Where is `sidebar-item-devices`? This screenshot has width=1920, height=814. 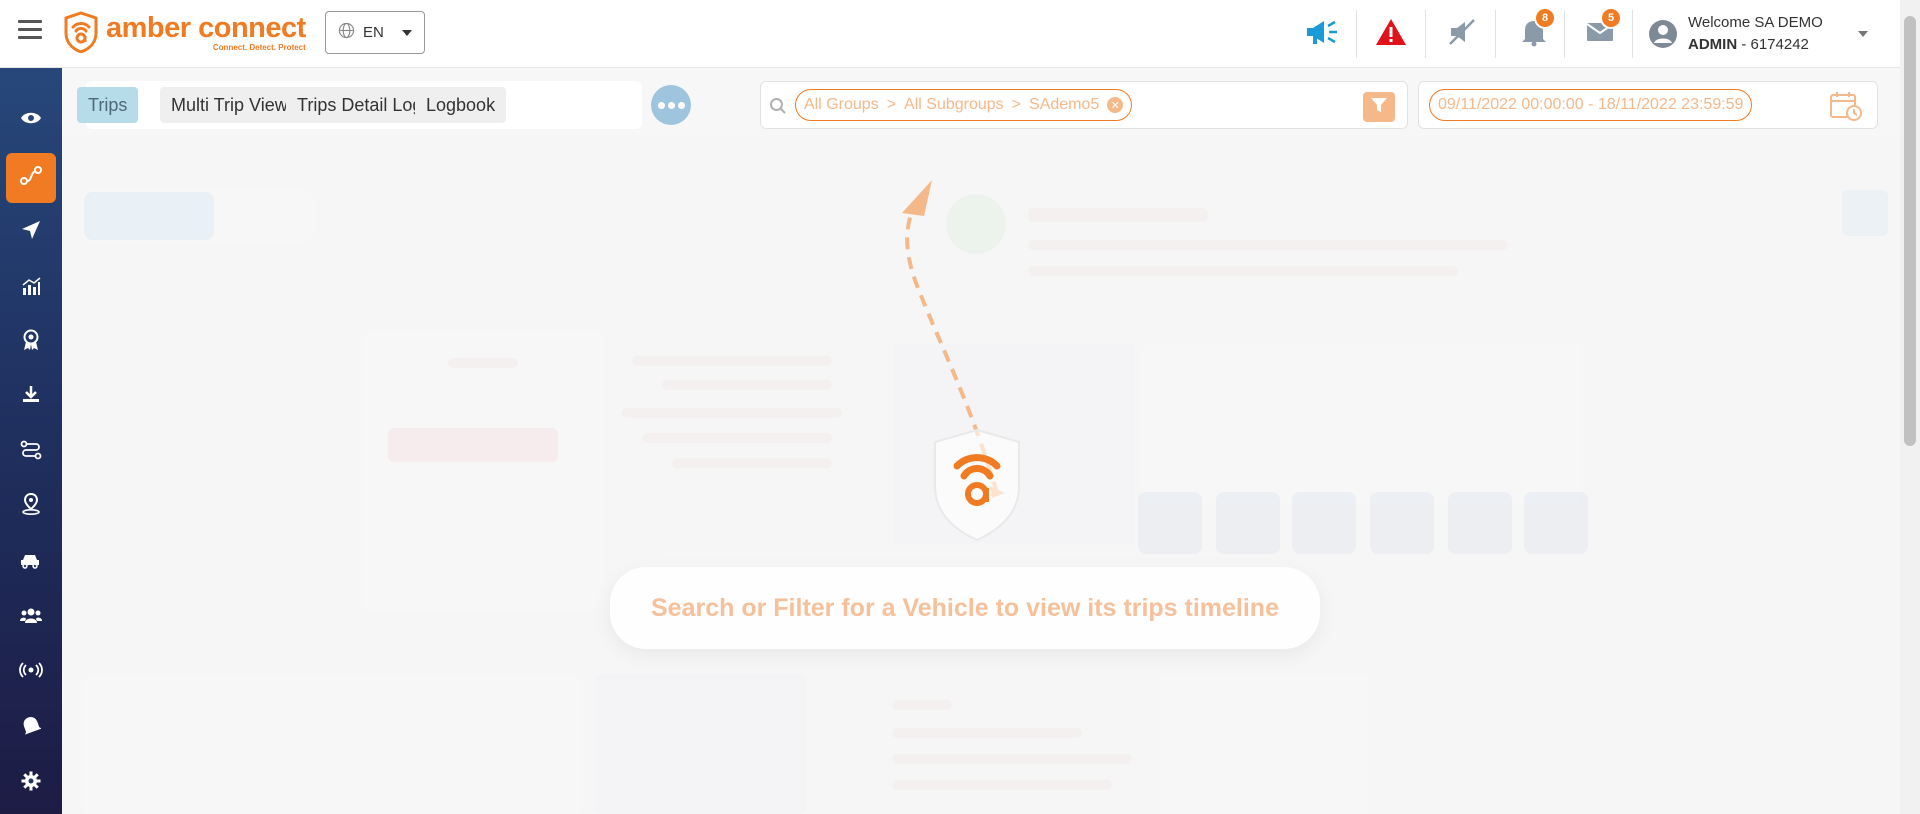 sidebar-item-devices is located at coordinates (31, 672).